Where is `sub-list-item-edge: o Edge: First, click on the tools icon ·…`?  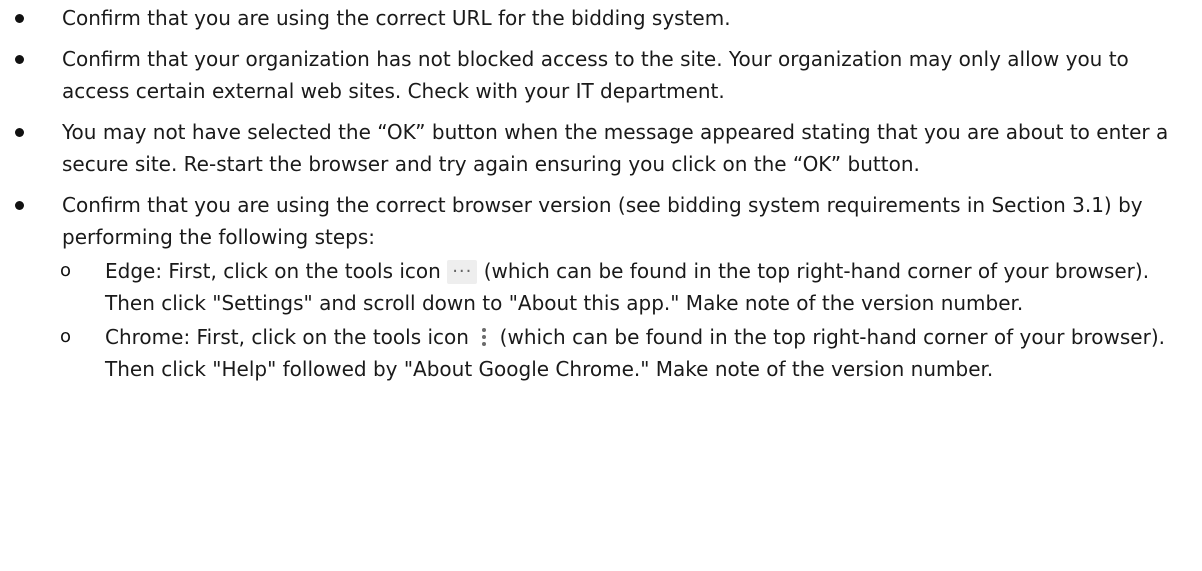
sub-list-item-edge: o Edge: First, click on the tools icon ·… is located at coordinates (601, 287).